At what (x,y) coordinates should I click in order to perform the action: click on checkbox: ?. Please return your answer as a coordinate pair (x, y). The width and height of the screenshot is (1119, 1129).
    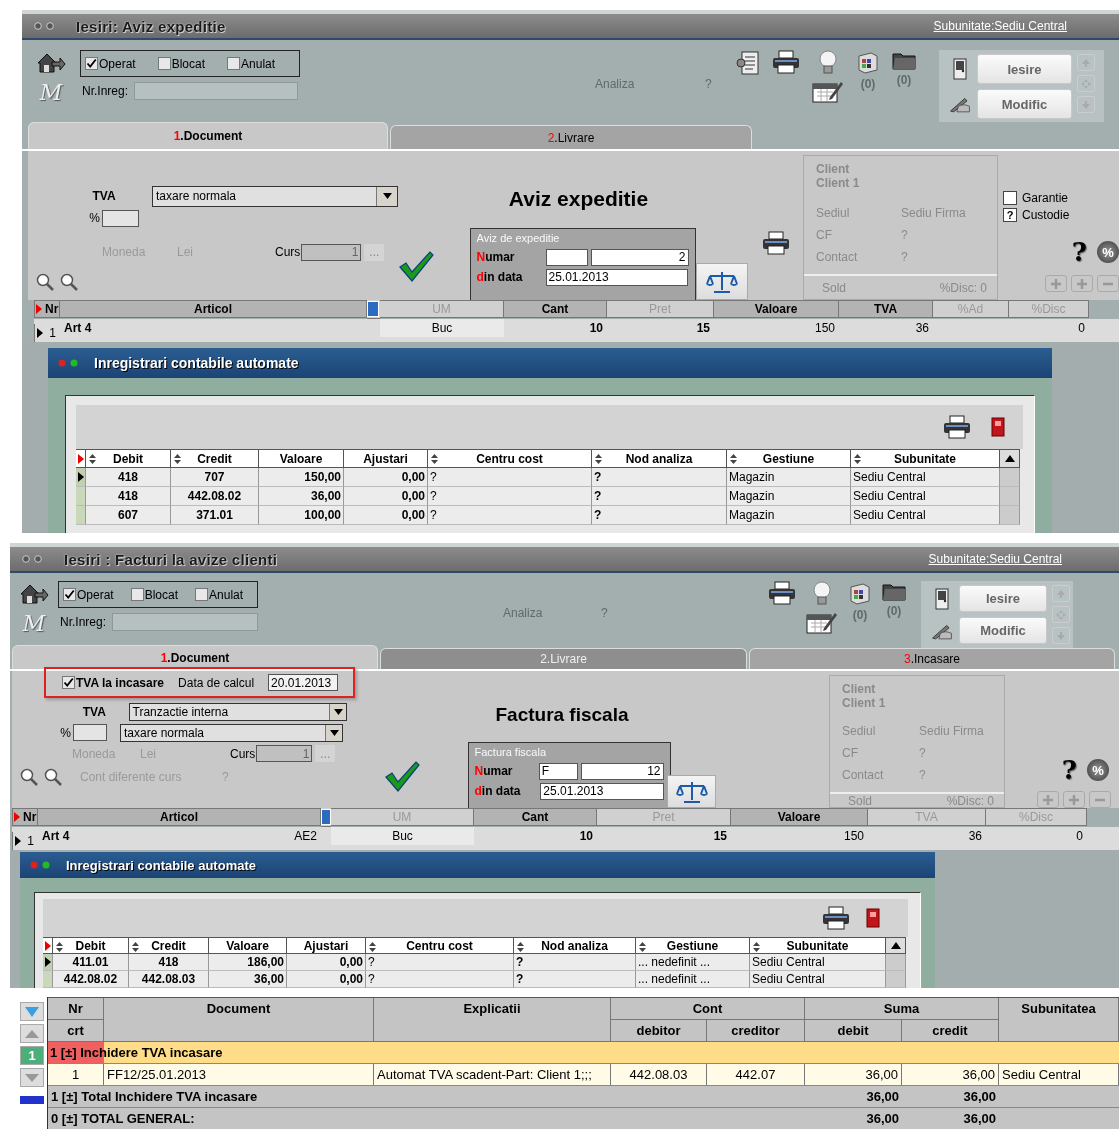
    Looking at the image, I should click on (1010, 215).